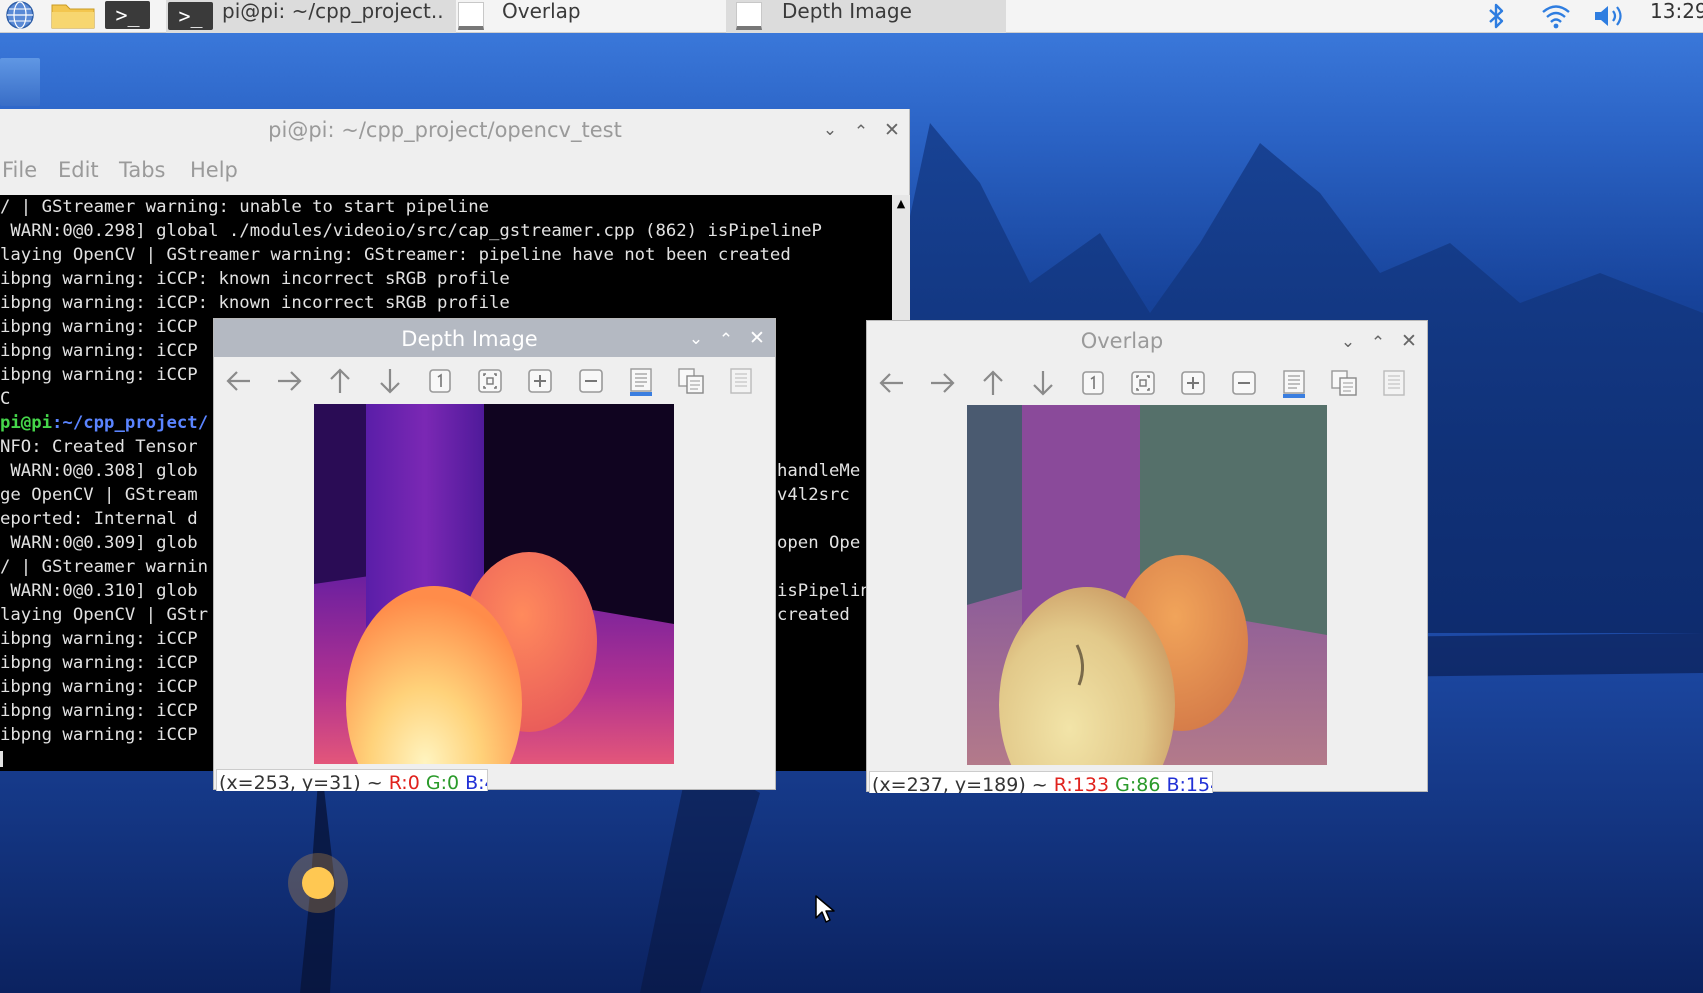 The height and width of the screenshot is (993, 1703). What do you see at coordinates (813, 615) in the screenshot?
I see `terminal-fragment: created` at bounding box center [813, 615].